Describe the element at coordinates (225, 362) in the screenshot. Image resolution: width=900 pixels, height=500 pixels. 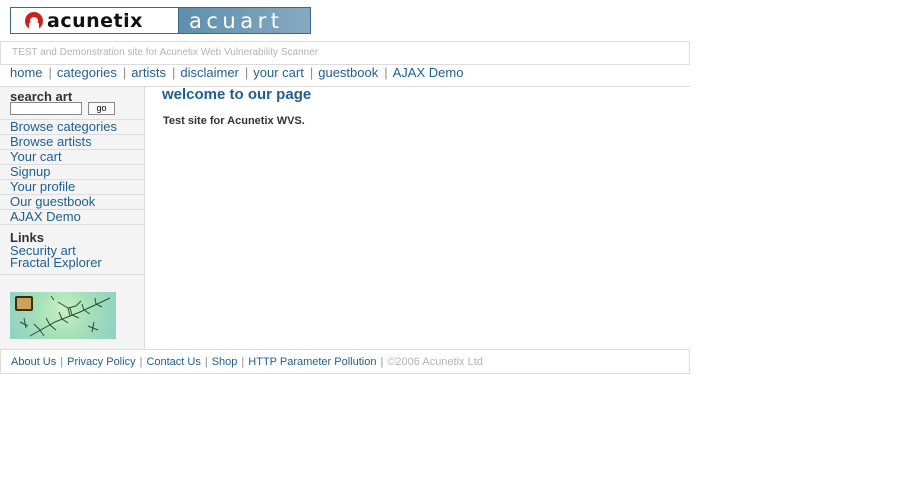
I see `footer-link-shop: Shop` at that location.